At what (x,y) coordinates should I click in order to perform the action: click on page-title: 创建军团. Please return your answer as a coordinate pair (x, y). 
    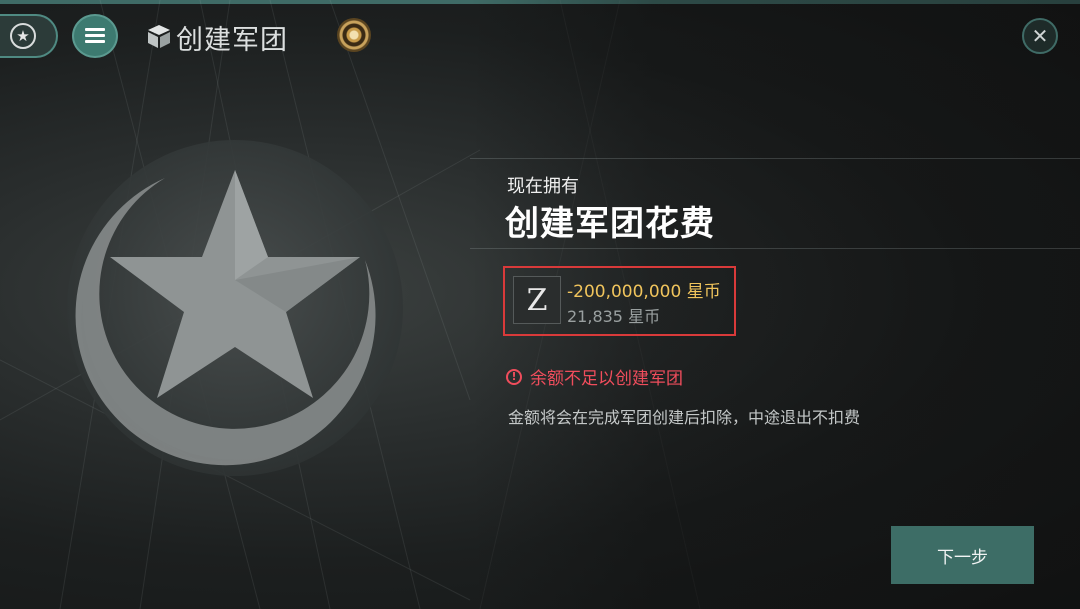
    Looking at the image, I should click on (232, 40).